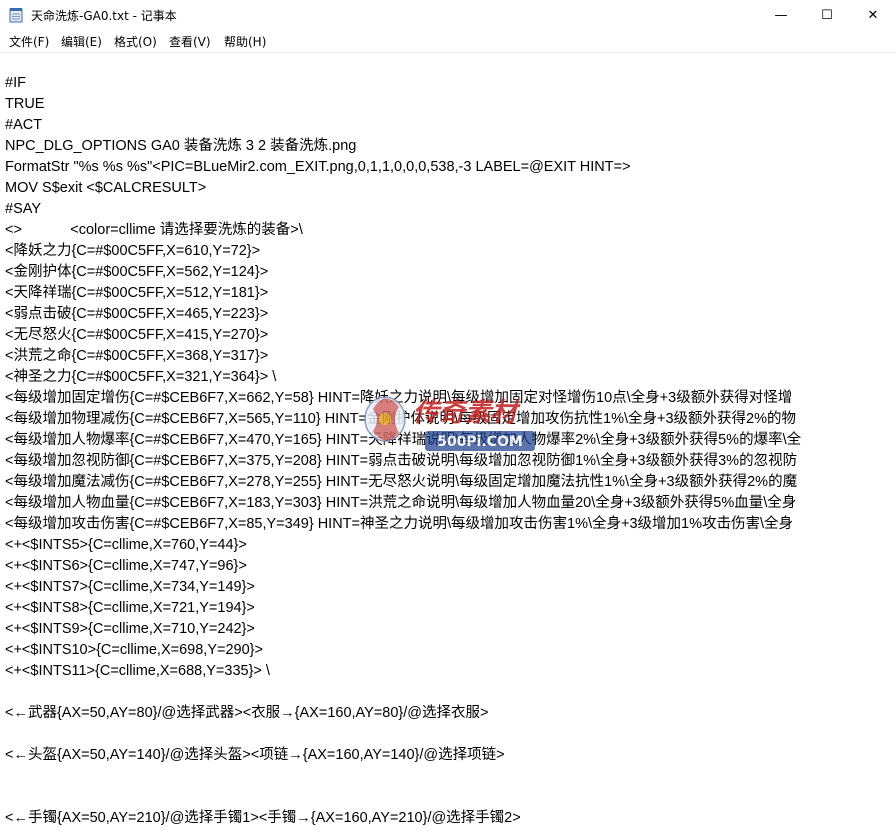 The image size is (896, 840). I want to click on menu-view: 查看(V), so click(190, 41).